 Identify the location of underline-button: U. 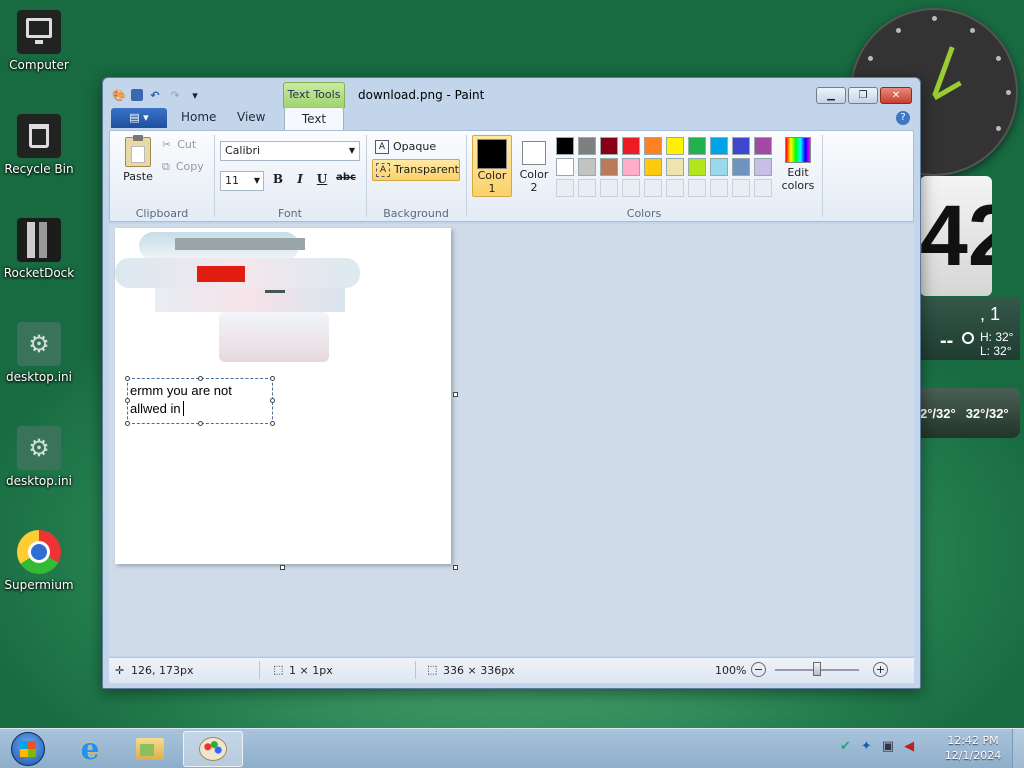
(322, 181).